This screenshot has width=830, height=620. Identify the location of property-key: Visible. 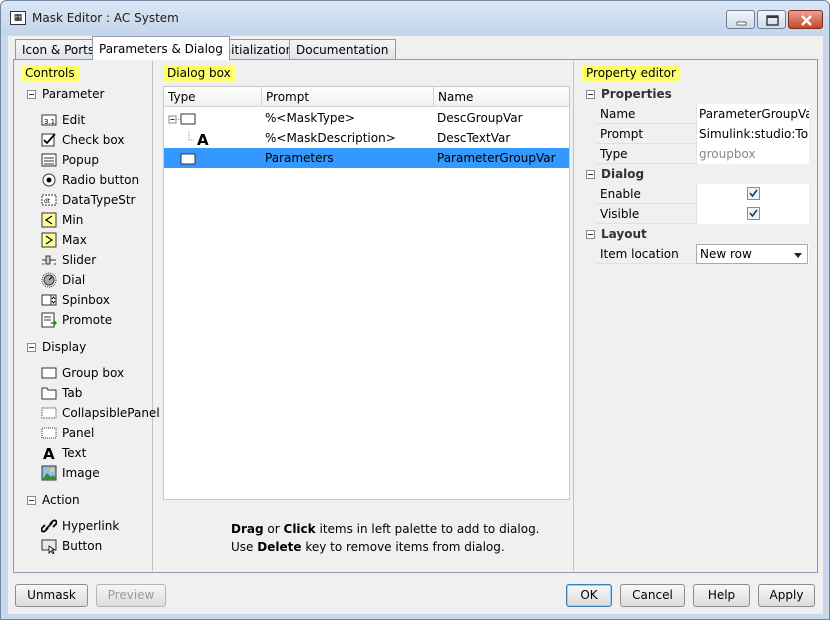
(620, 214).